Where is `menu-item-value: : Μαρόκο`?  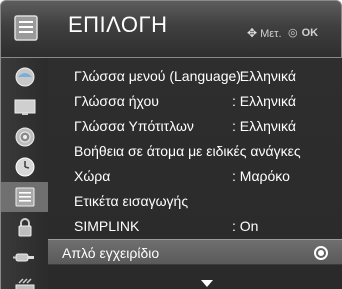 menu-item-value: : Μαρόκο is located at coordinates (261, 176).